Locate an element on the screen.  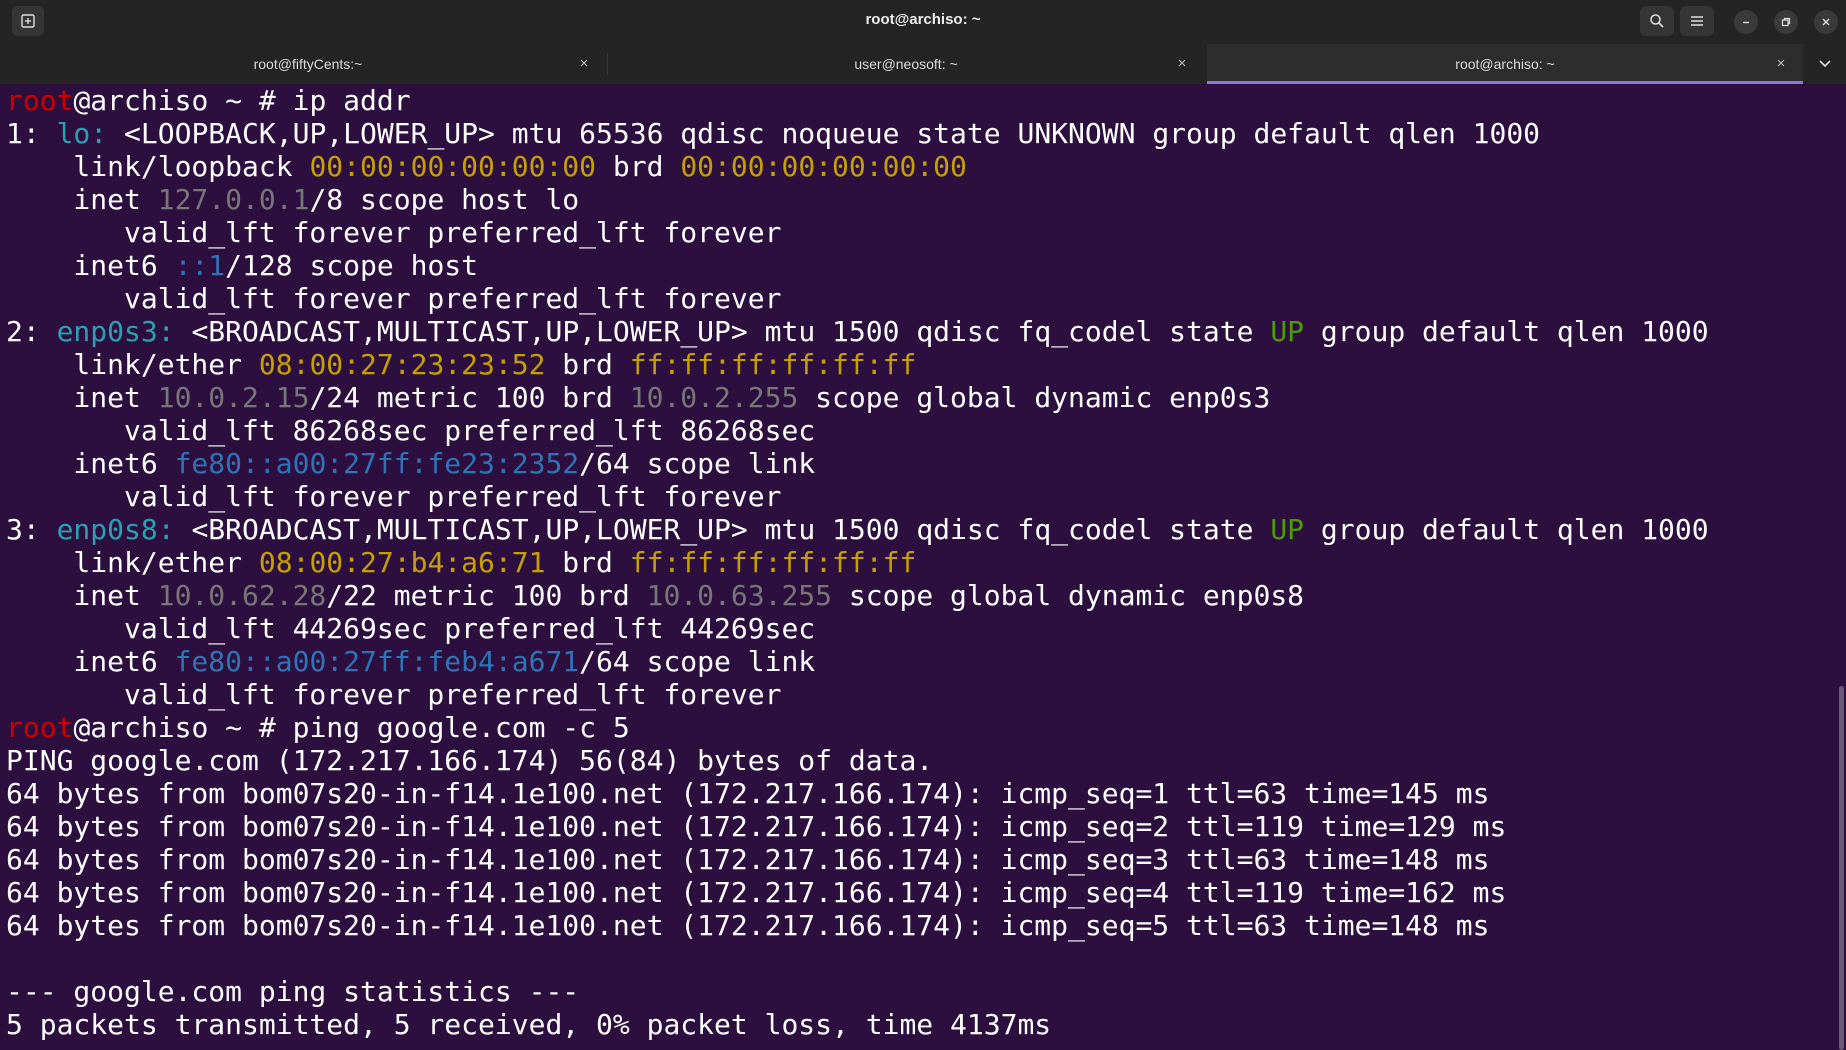
terminal-scrollbar is located at coordinates (1841, 868).